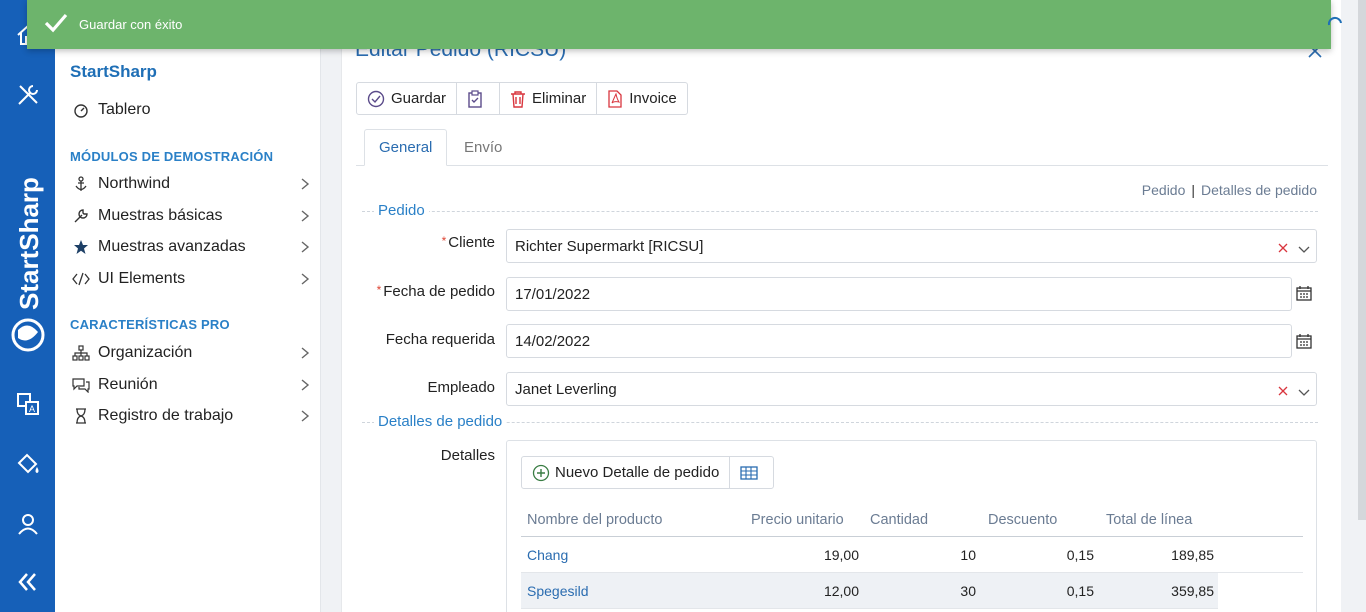 The image size is (1366, 612). Describe the element at coordinates (27, 524) in the screenshot. I see `user-icon` at that location.